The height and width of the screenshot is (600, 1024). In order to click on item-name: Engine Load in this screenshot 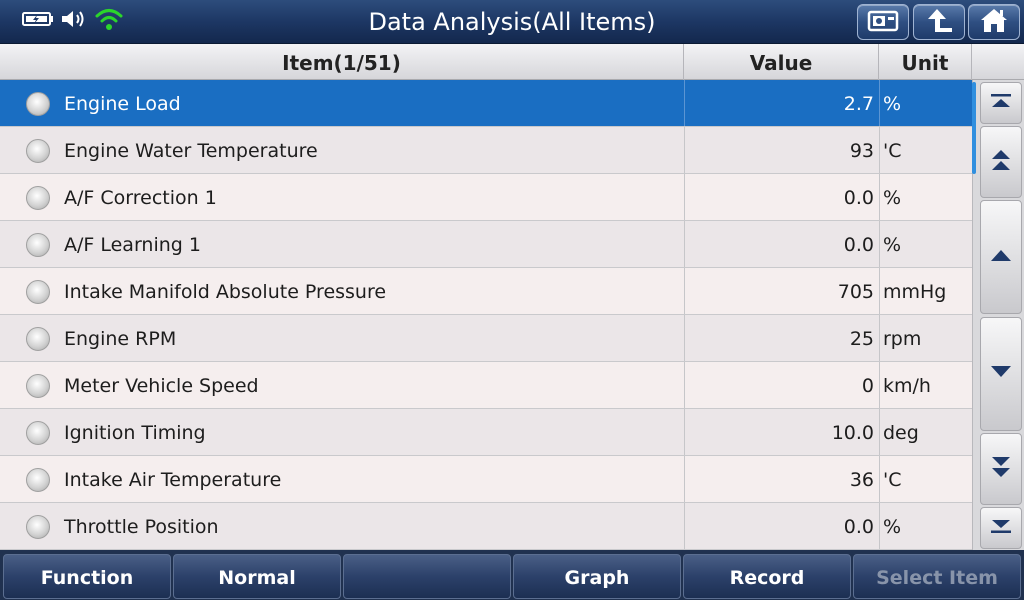, I will do `click(122, 104)`.